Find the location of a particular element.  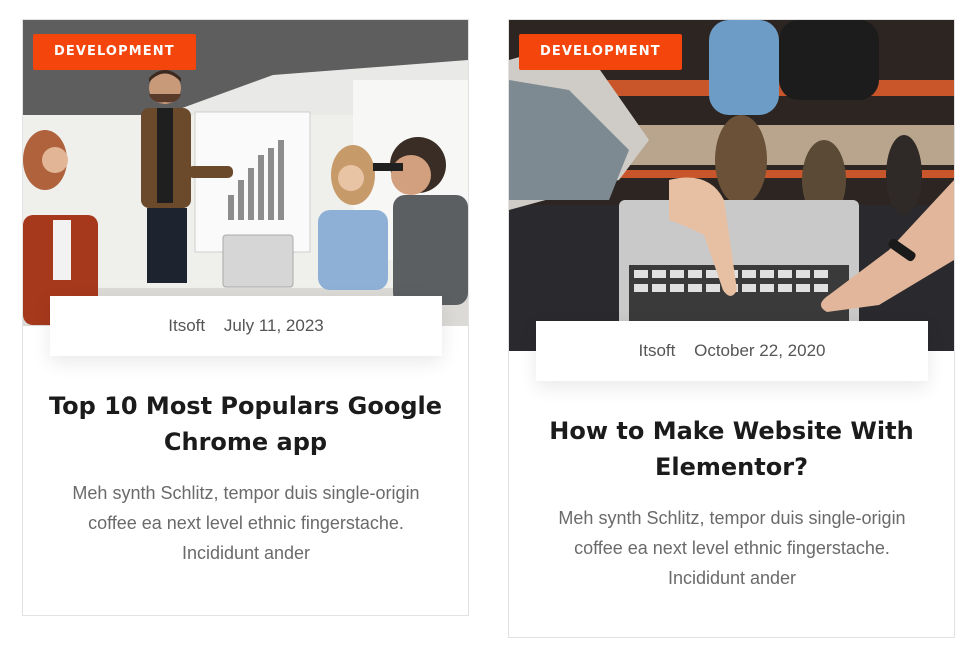

post-meta: Itsoft October 22, 2020 is located at coordinates (732, 351).